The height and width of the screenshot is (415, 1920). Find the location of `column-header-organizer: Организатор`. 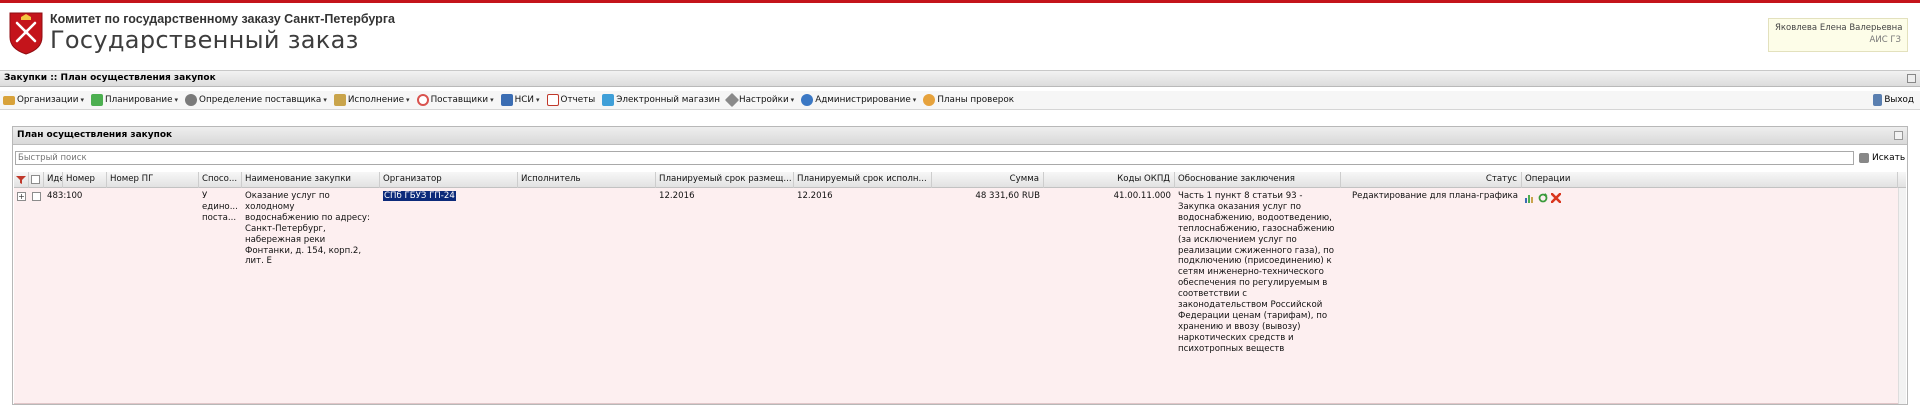

column-header-organizer: Организатор is located at coordinates (449, 180).